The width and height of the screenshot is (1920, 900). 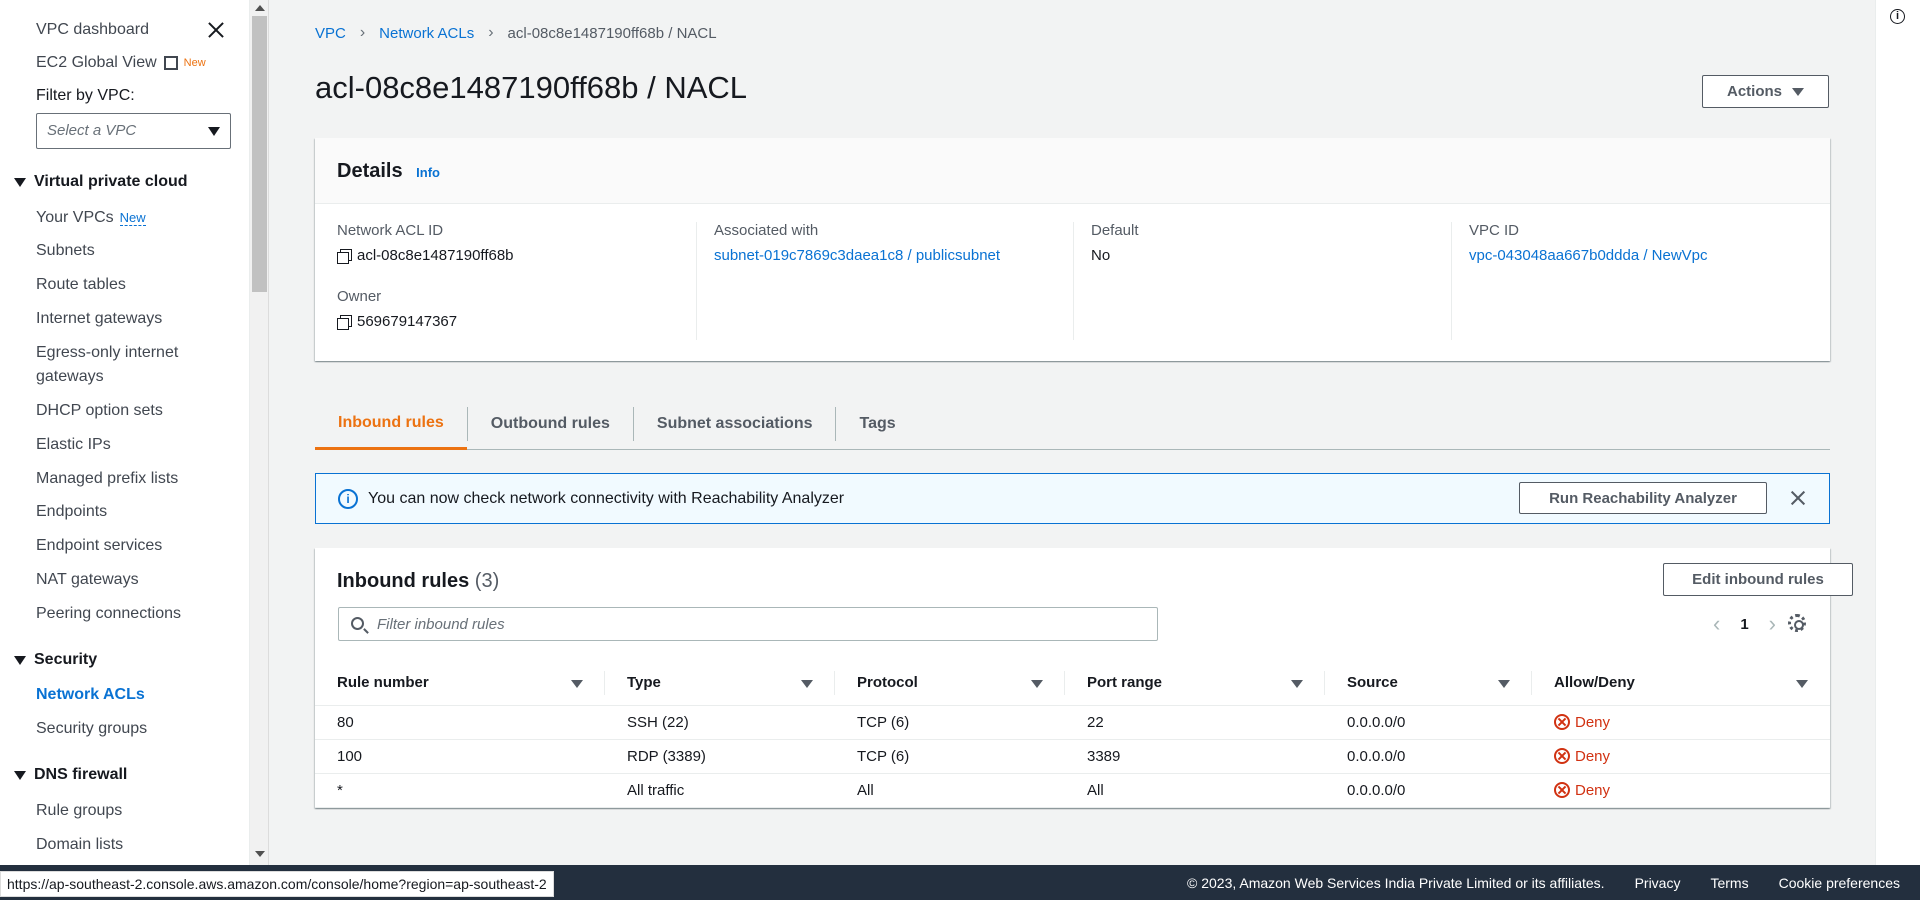 I want to click on column-header-source: Source, so click(x=1428, y=683).